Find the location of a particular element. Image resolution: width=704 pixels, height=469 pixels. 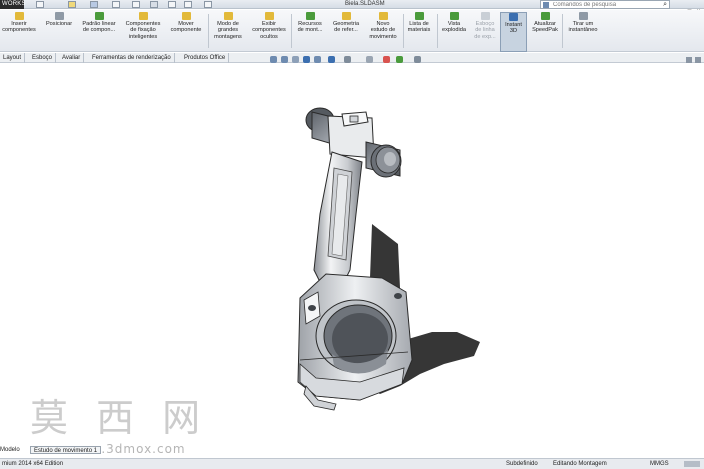

smart-fasteners-button: Componentes de fixação inteligentes is located at coordinates (143, 32).